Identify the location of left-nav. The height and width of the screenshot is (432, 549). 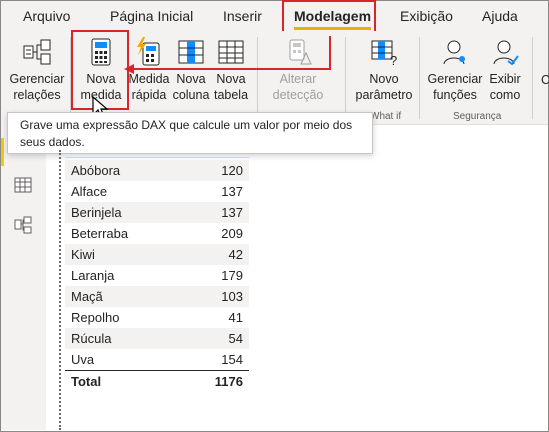
(23, 277).